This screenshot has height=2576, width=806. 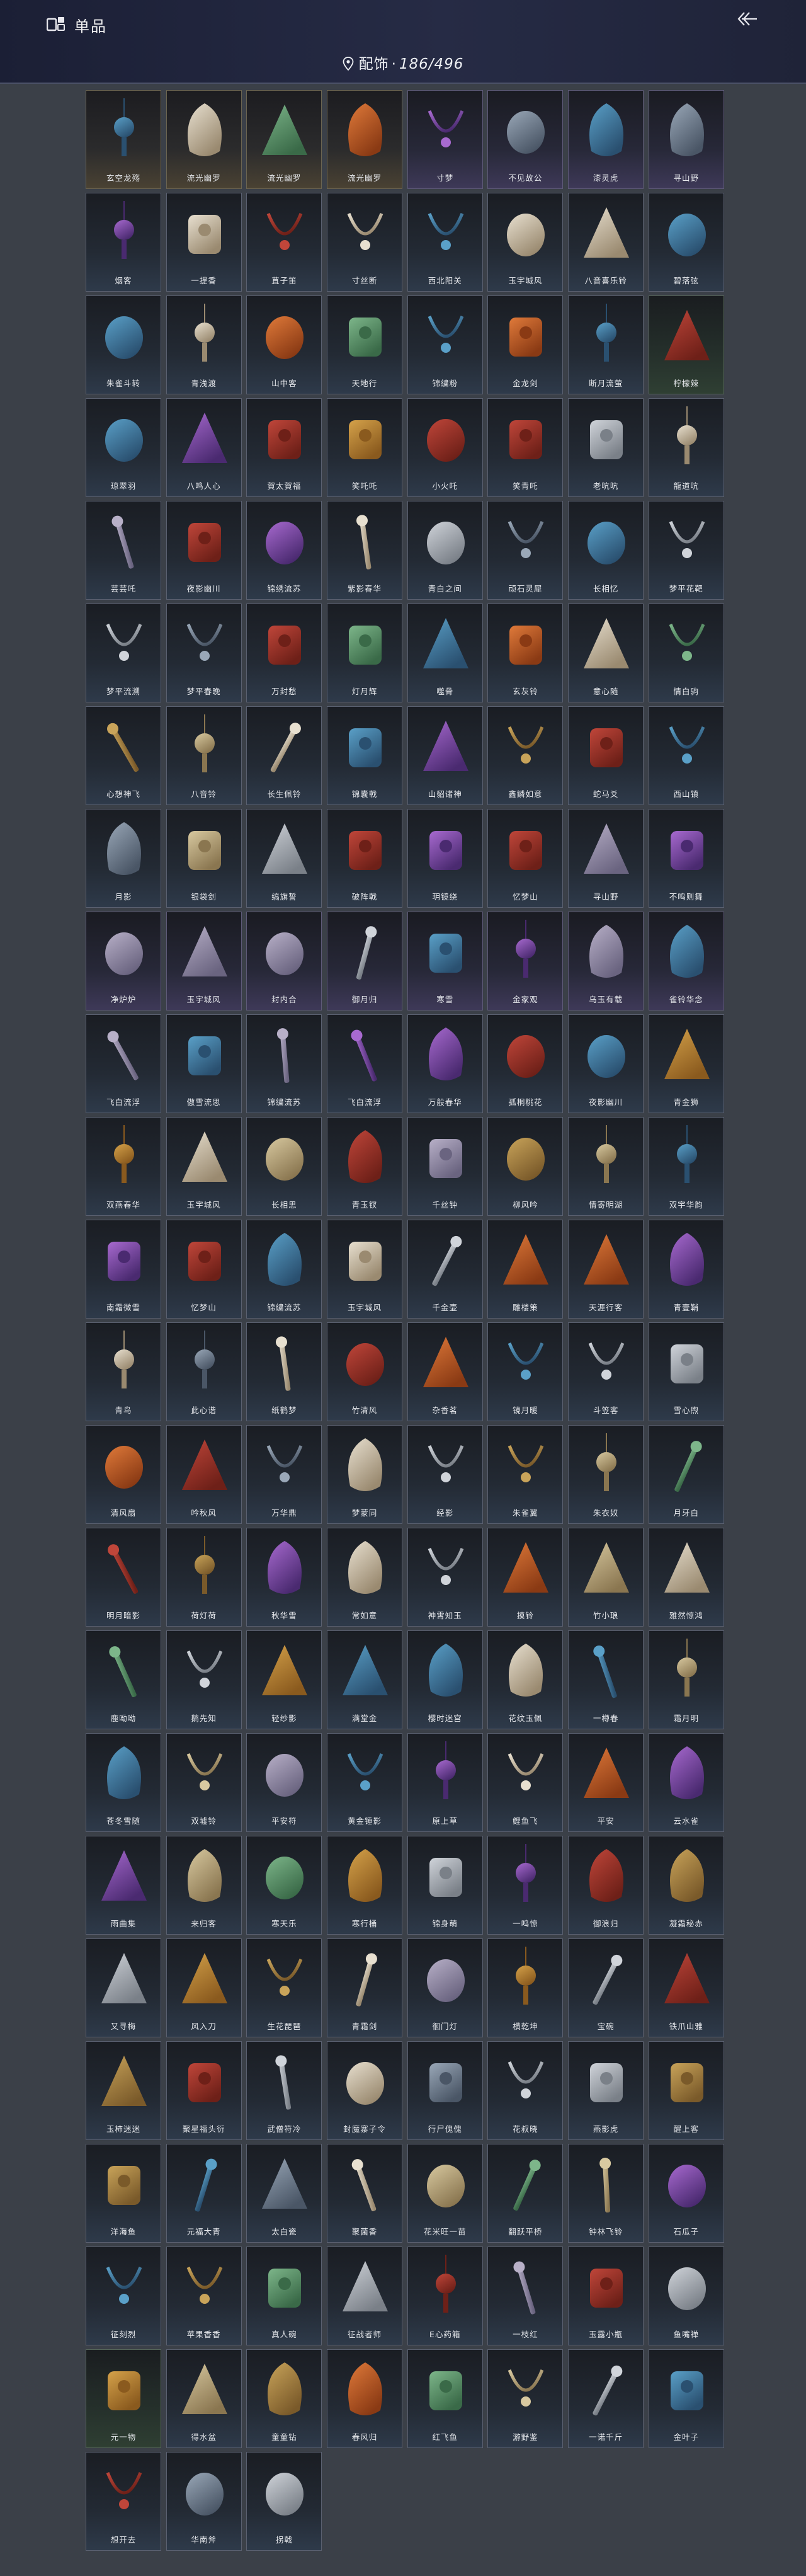 I want to click on item-card: 红飞鱼, so click(x=445, y=2398).